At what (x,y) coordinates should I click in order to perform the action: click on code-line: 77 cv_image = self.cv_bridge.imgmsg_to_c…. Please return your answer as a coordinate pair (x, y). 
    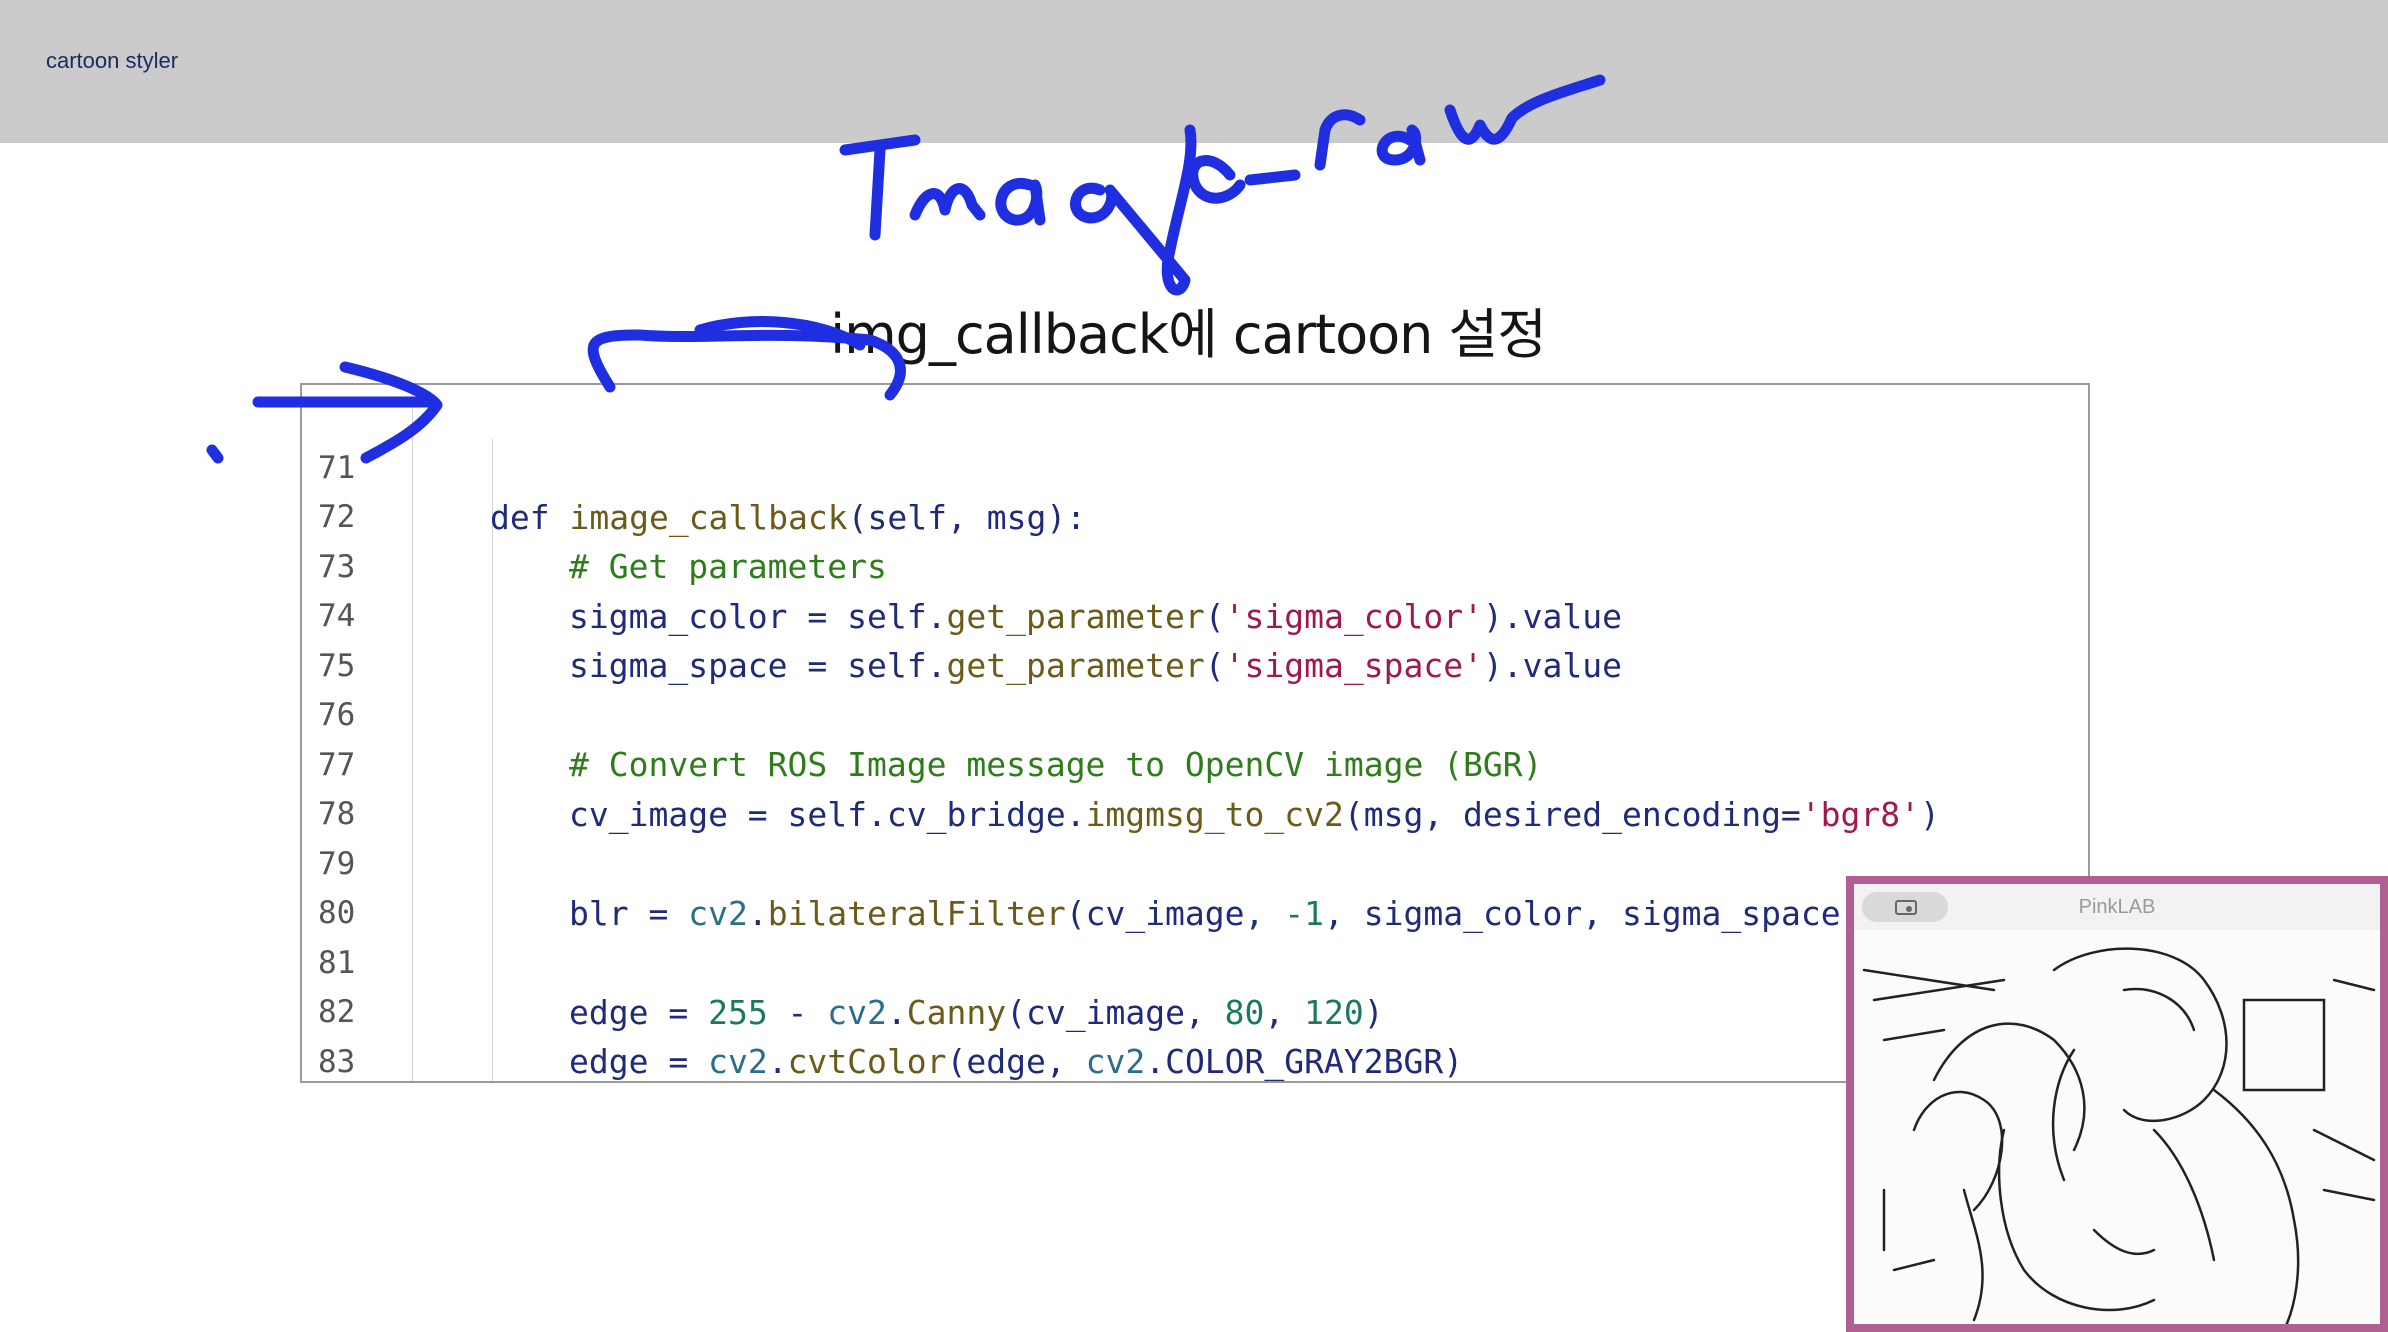
    Looking at the image, I should click on (1195, 762).